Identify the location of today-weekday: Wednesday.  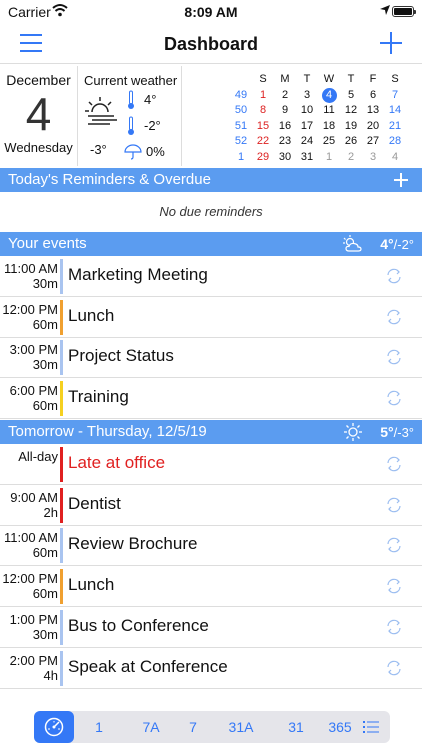
(38, 147).